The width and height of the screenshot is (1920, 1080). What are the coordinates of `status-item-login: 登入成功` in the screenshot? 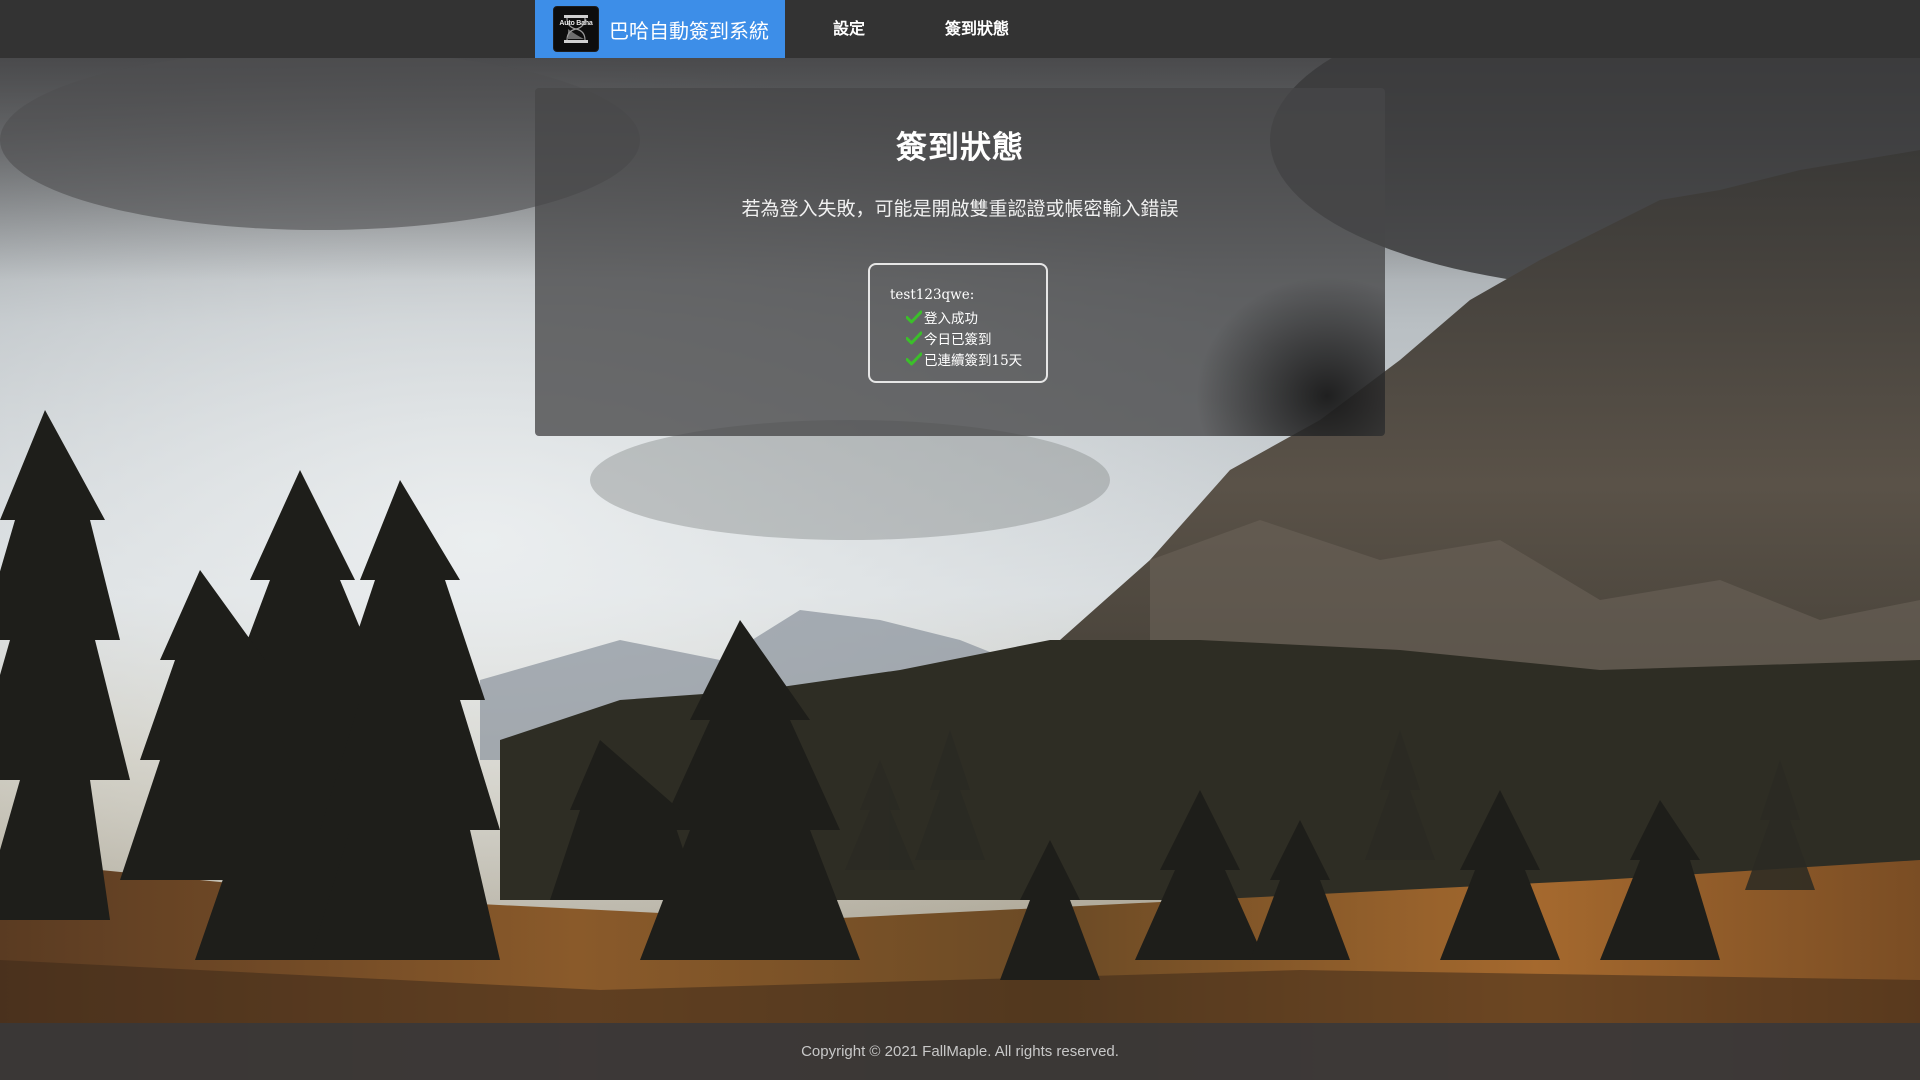 It's located at (968, 316).